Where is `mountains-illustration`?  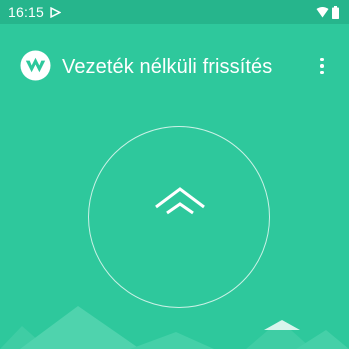
mountains-illustration is located at coordinates (174, 327).